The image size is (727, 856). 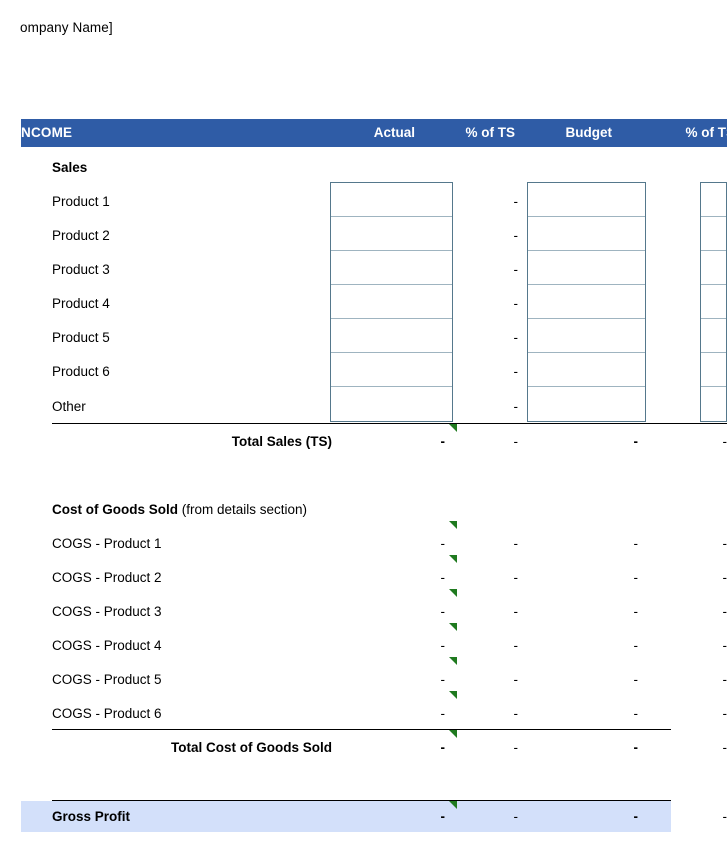 What do you see at coordinates (724, 441) in the screenshot?
I see `total-sales-pct-budget: -` at bounding box center [724, 441].